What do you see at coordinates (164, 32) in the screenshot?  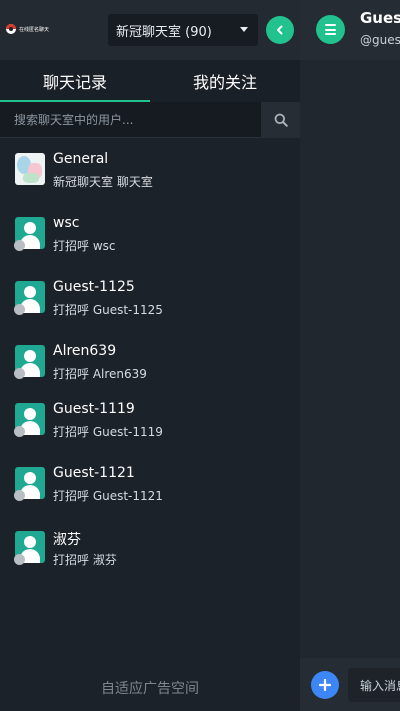 I see `room-select-value: 新冠聊天室 (90)` at bounding box center [164, 32].